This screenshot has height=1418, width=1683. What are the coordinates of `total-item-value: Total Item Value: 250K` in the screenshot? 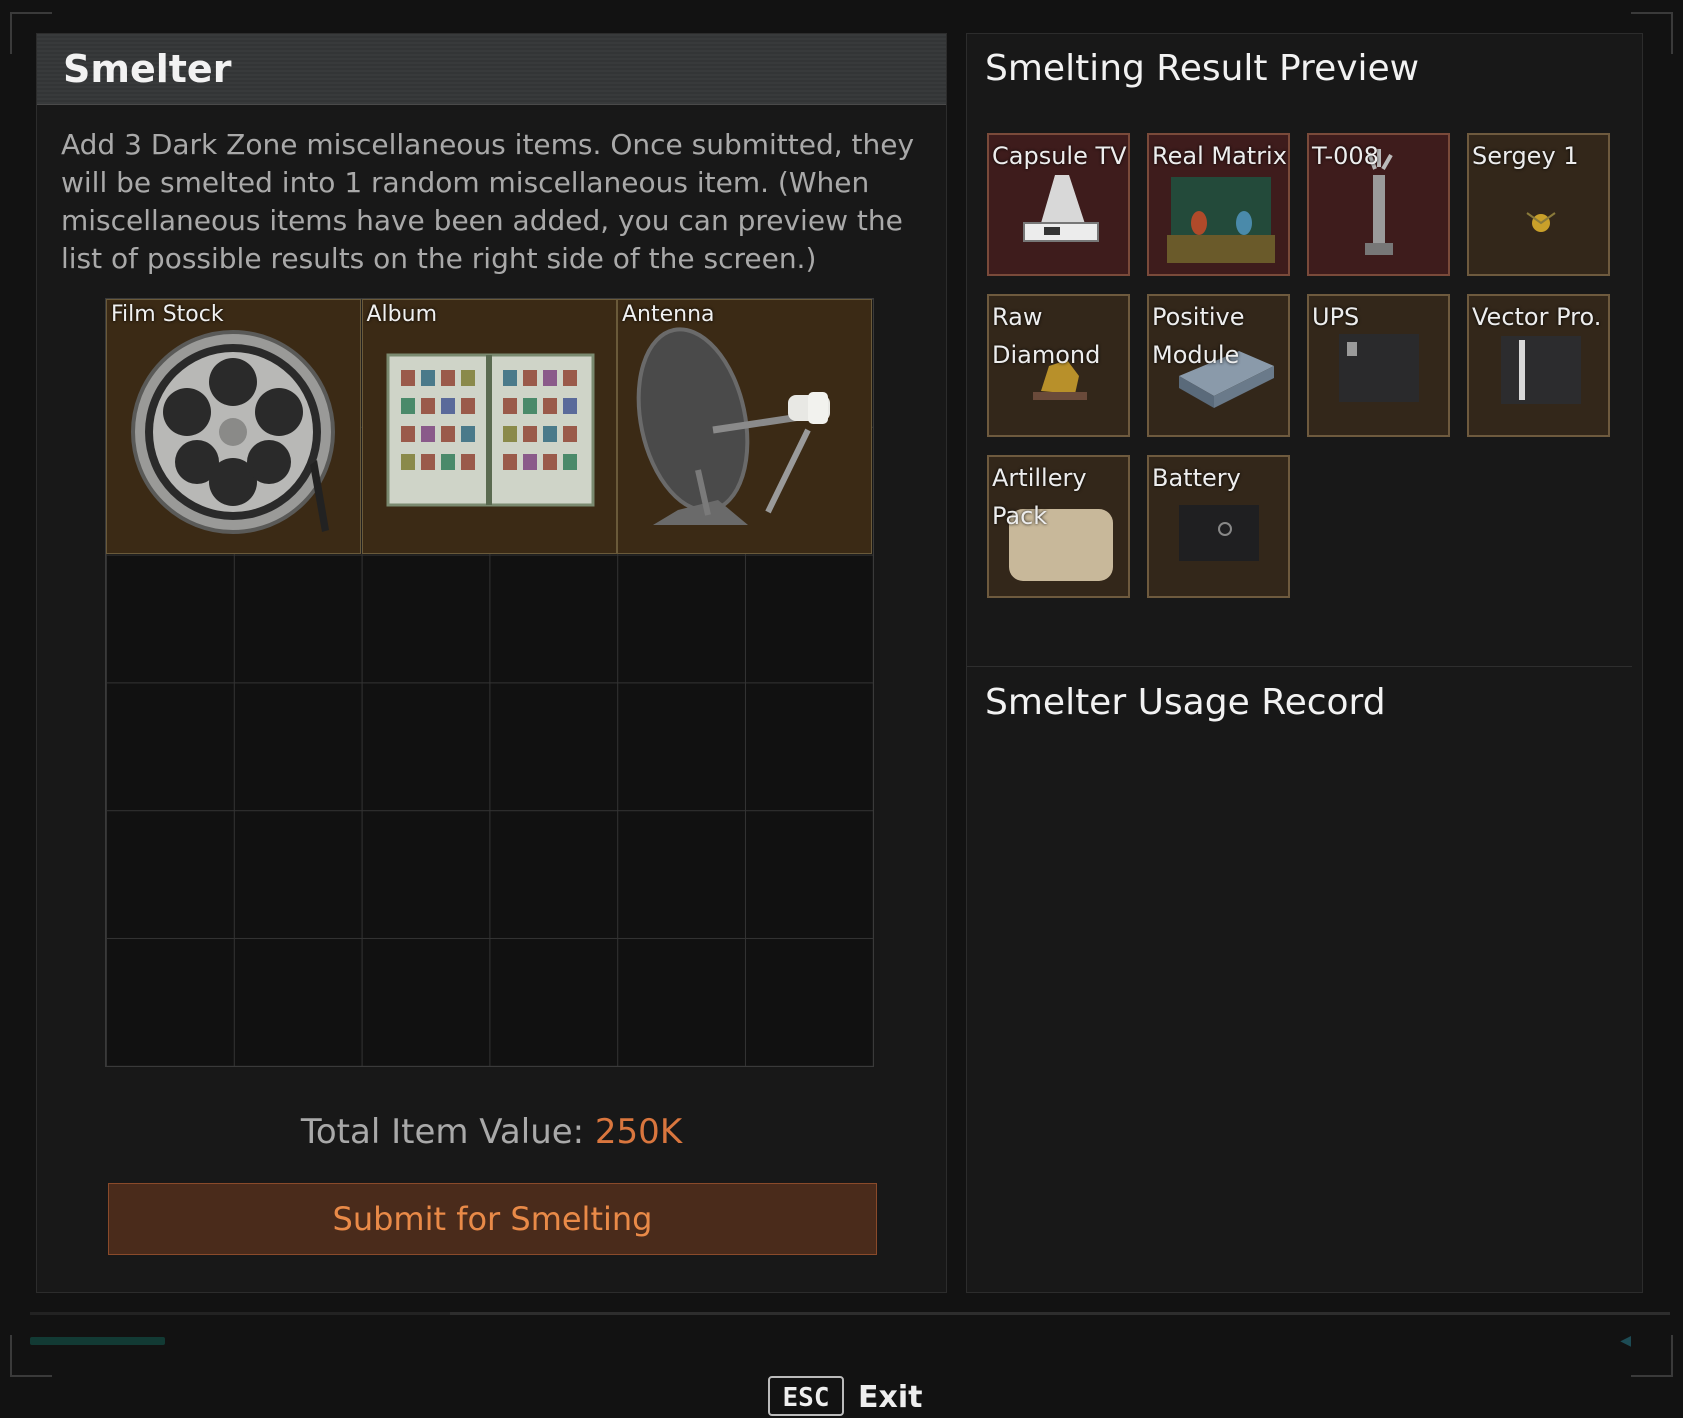 It's located at (491, 1132).